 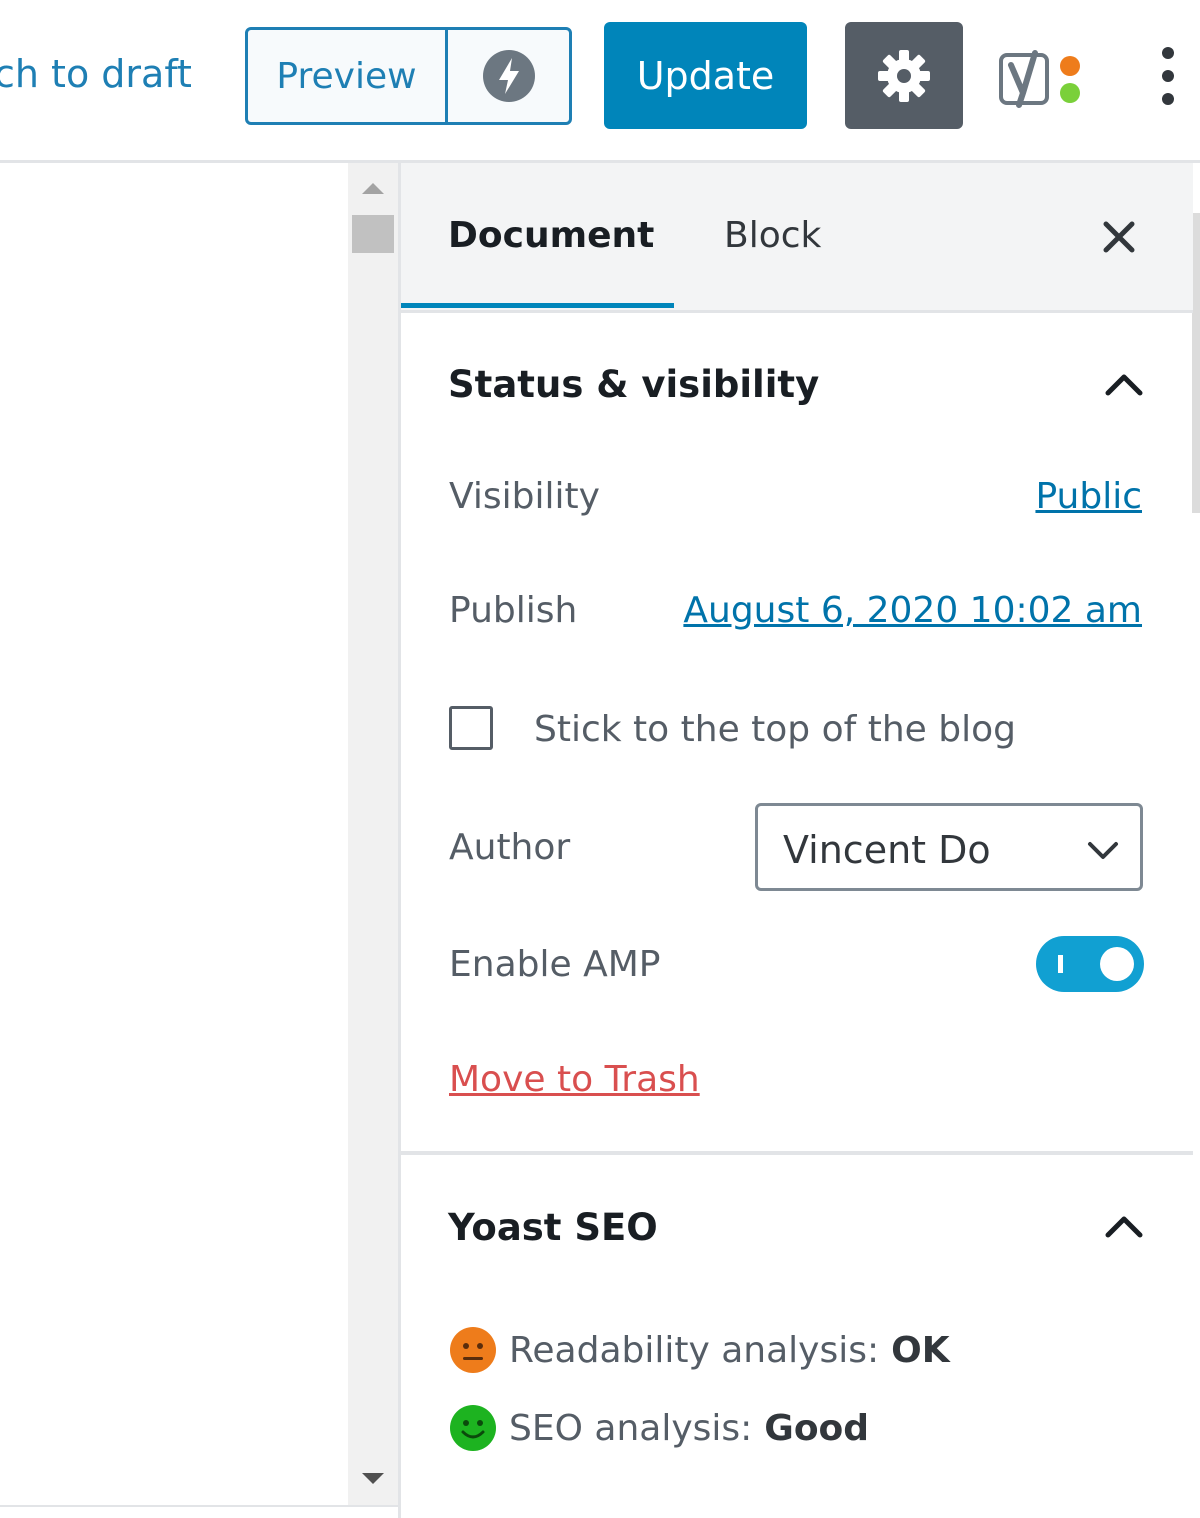 What do you see at coordinates (574, 1079) in the screenshot?
I see `move-to-trash-link: Move to Trash` at bounding box center [574, 1079].